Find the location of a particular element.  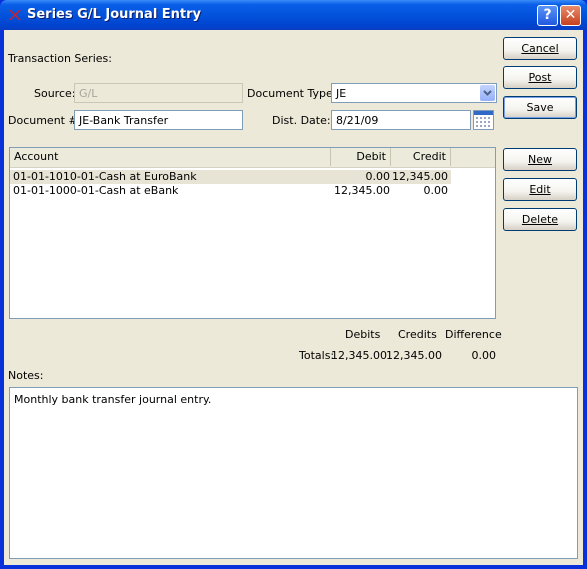

source-label: Source: is located at coordinates (55, 93).